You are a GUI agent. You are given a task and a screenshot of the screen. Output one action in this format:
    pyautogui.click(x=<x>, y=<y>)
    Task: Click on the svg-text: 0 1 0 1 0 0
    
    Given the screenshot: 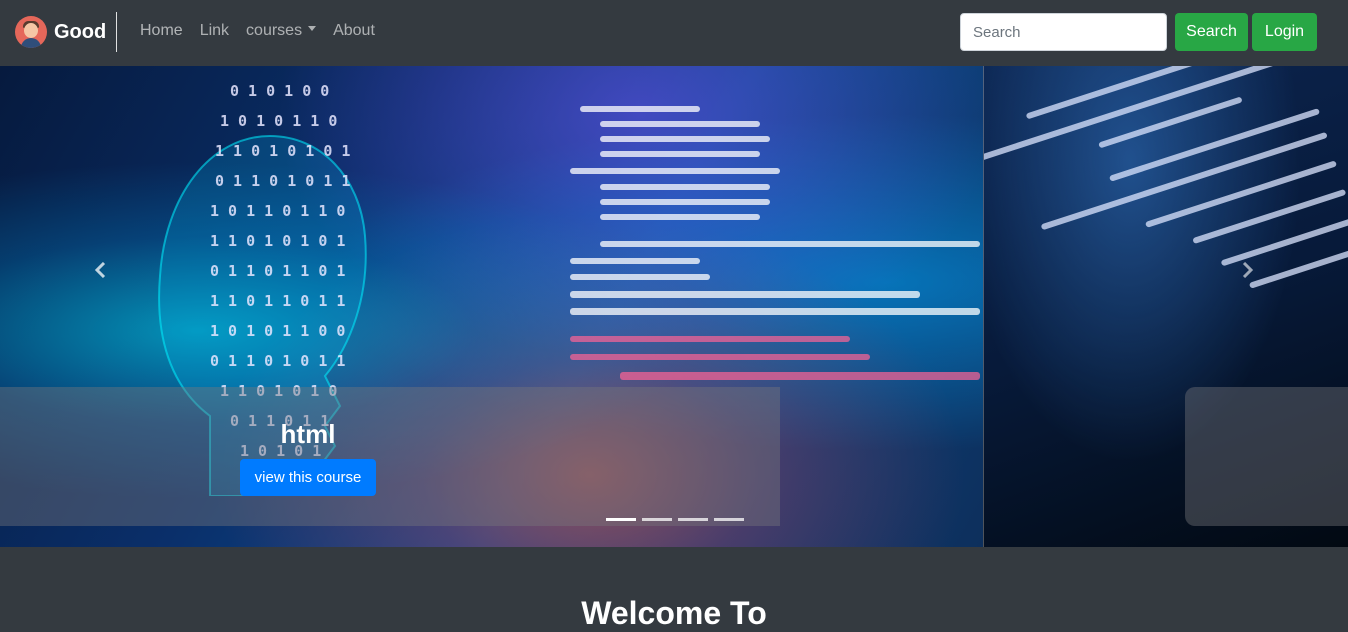 What is the action you would take?
    pyautogui.click(x=279, y=91)
    